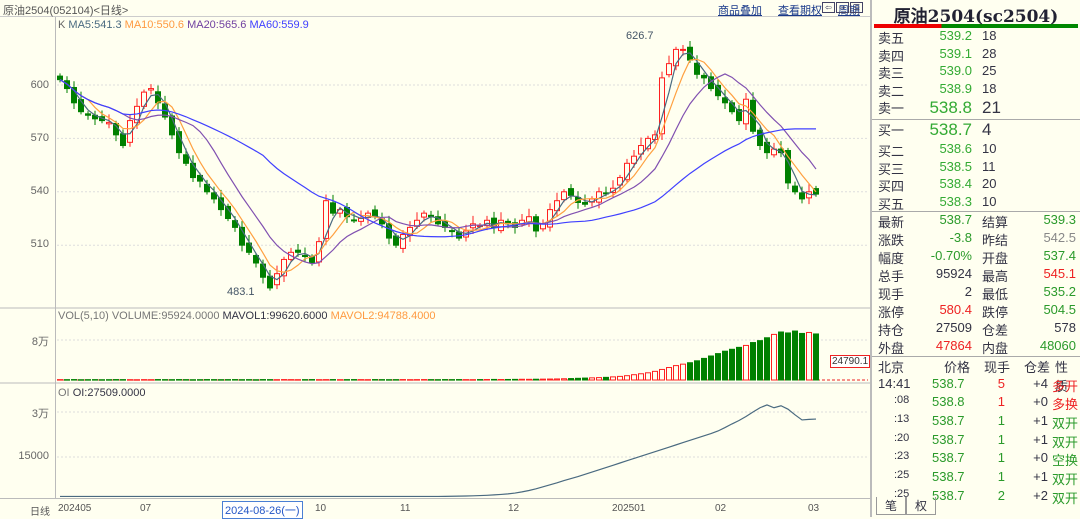  I want to click on ask-price: 539.1, so click(955, 53).